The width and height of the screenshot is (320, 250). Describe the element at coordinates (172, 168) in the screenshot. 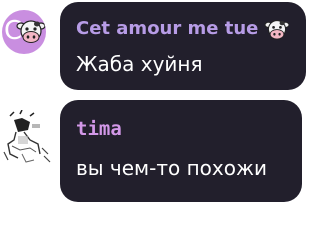

I see `message-text: вы чем-то похожи` at that location.